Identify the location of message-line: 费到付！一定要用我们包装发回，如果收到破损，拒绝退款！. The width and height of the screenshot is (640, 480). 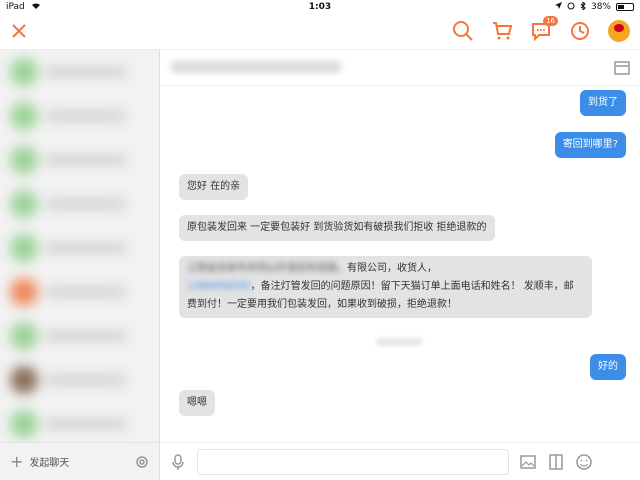
(322, 304).